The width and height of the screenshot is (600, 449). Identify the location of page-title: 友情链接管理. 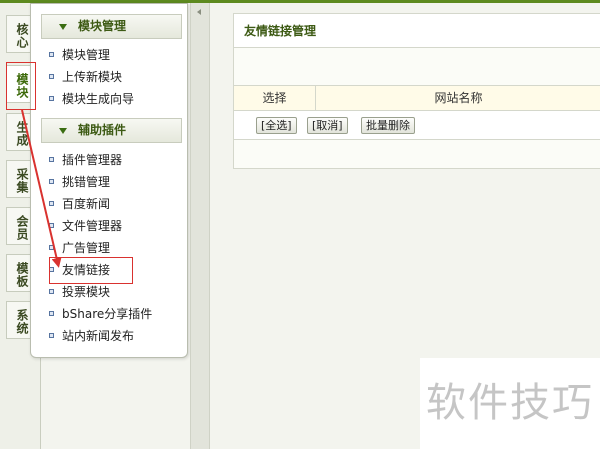
(417, 31).